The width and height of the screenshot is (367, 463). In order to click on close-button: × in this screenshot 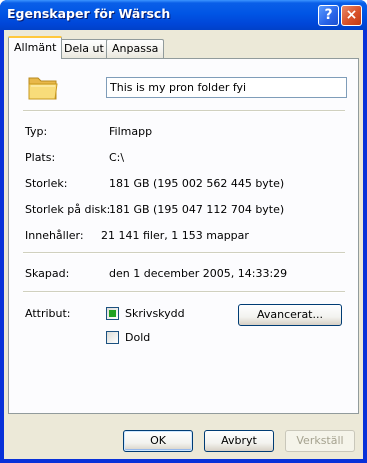, I will do `click(351, 15)`.